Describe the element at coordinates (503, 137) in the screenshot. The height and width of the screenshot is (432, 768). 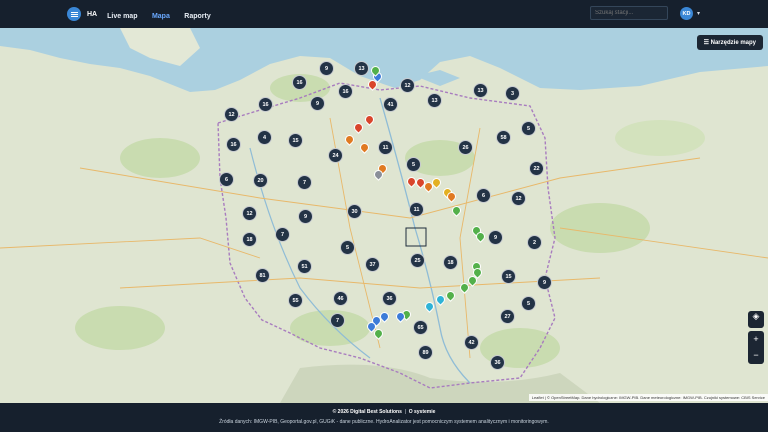
I see `station-cluster: 58` at that location.